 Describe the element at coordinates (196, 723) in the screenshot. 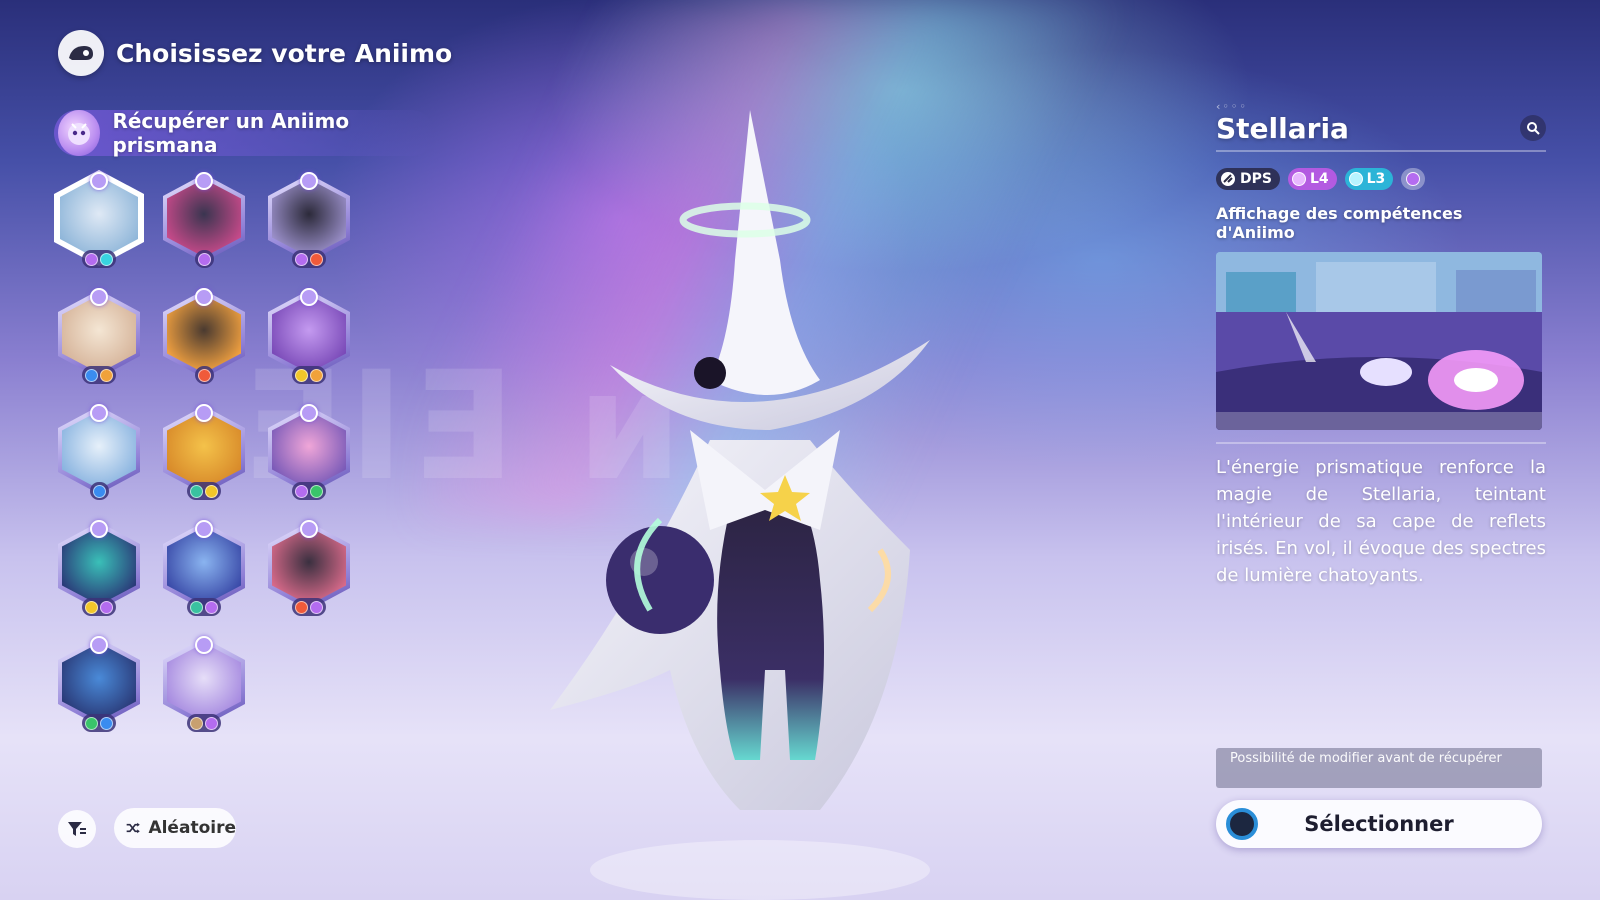

I see `earth-element-icon` at that location.